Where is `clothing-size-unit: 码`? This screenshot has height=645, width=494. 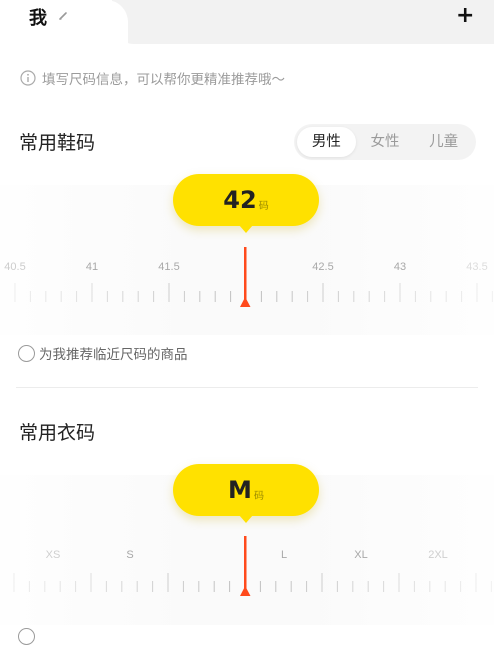 clothing-size-unit: 码 is located at coordinates (258, 496).